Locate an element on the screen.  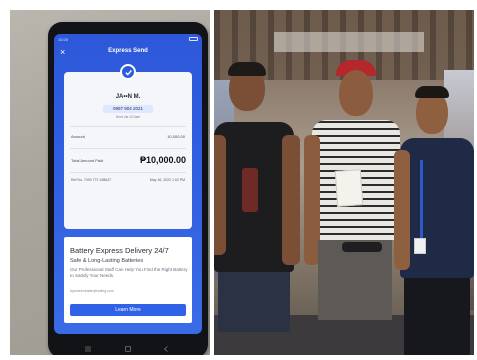
screen-header: × Express Send is located at coordinates (128, 53).